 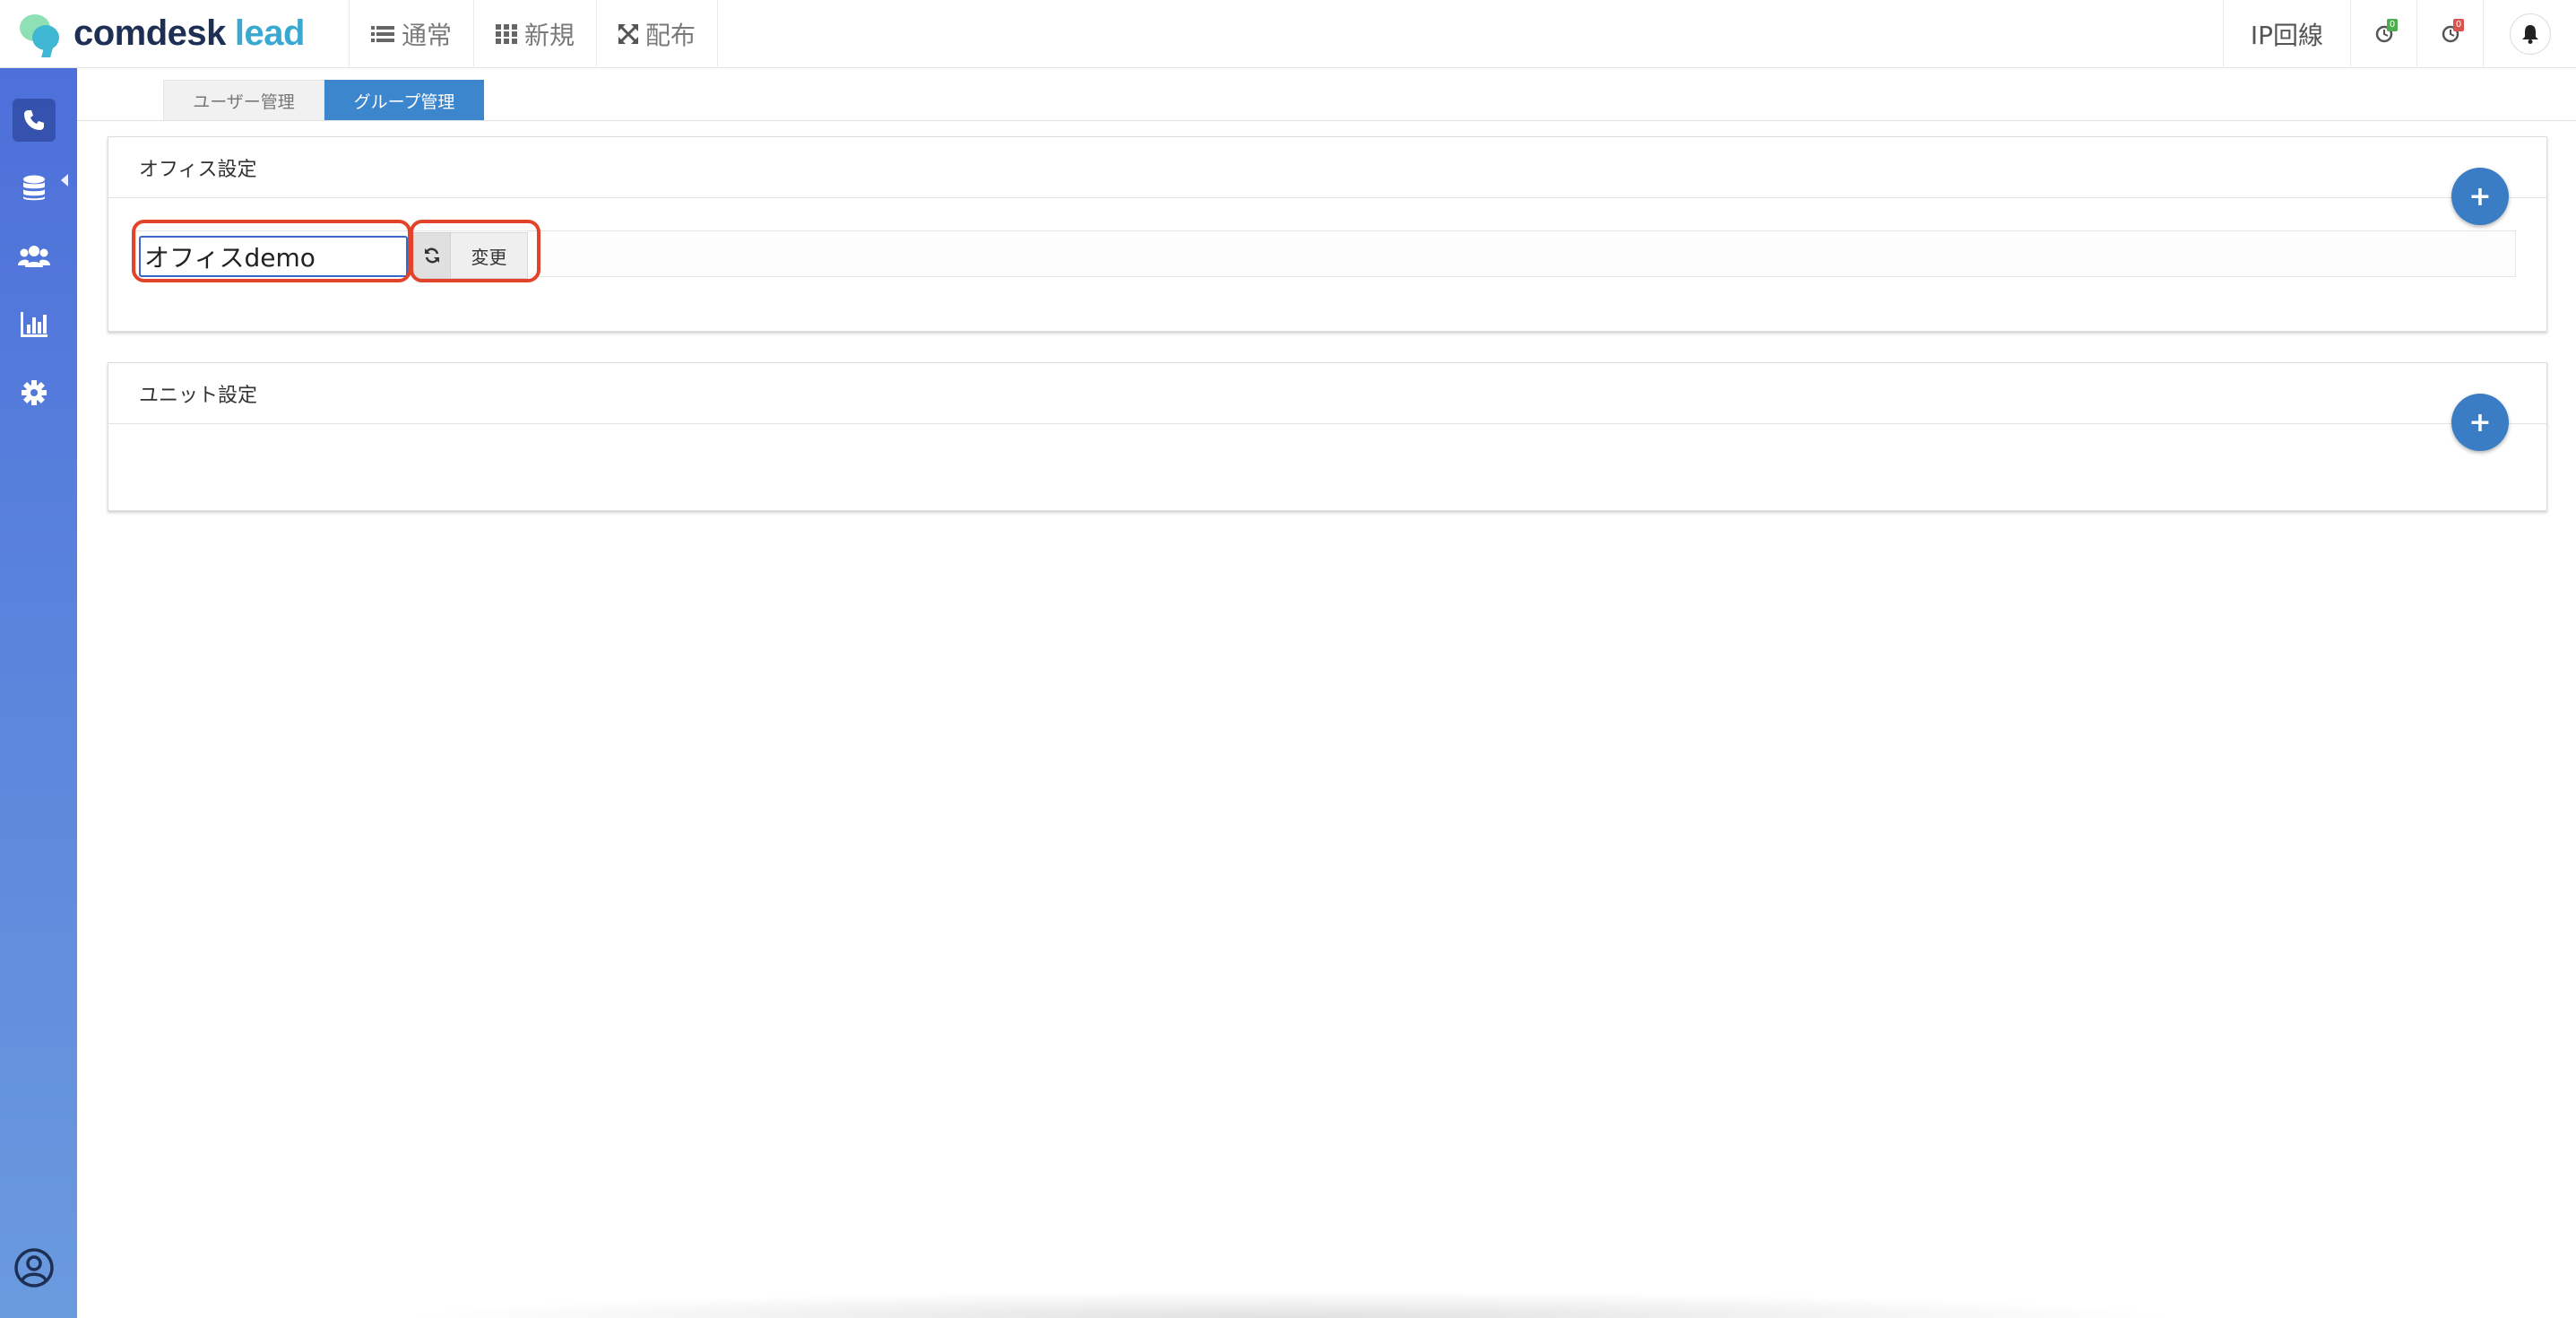 I want to click on list-icon, so click(x=382, y=34).